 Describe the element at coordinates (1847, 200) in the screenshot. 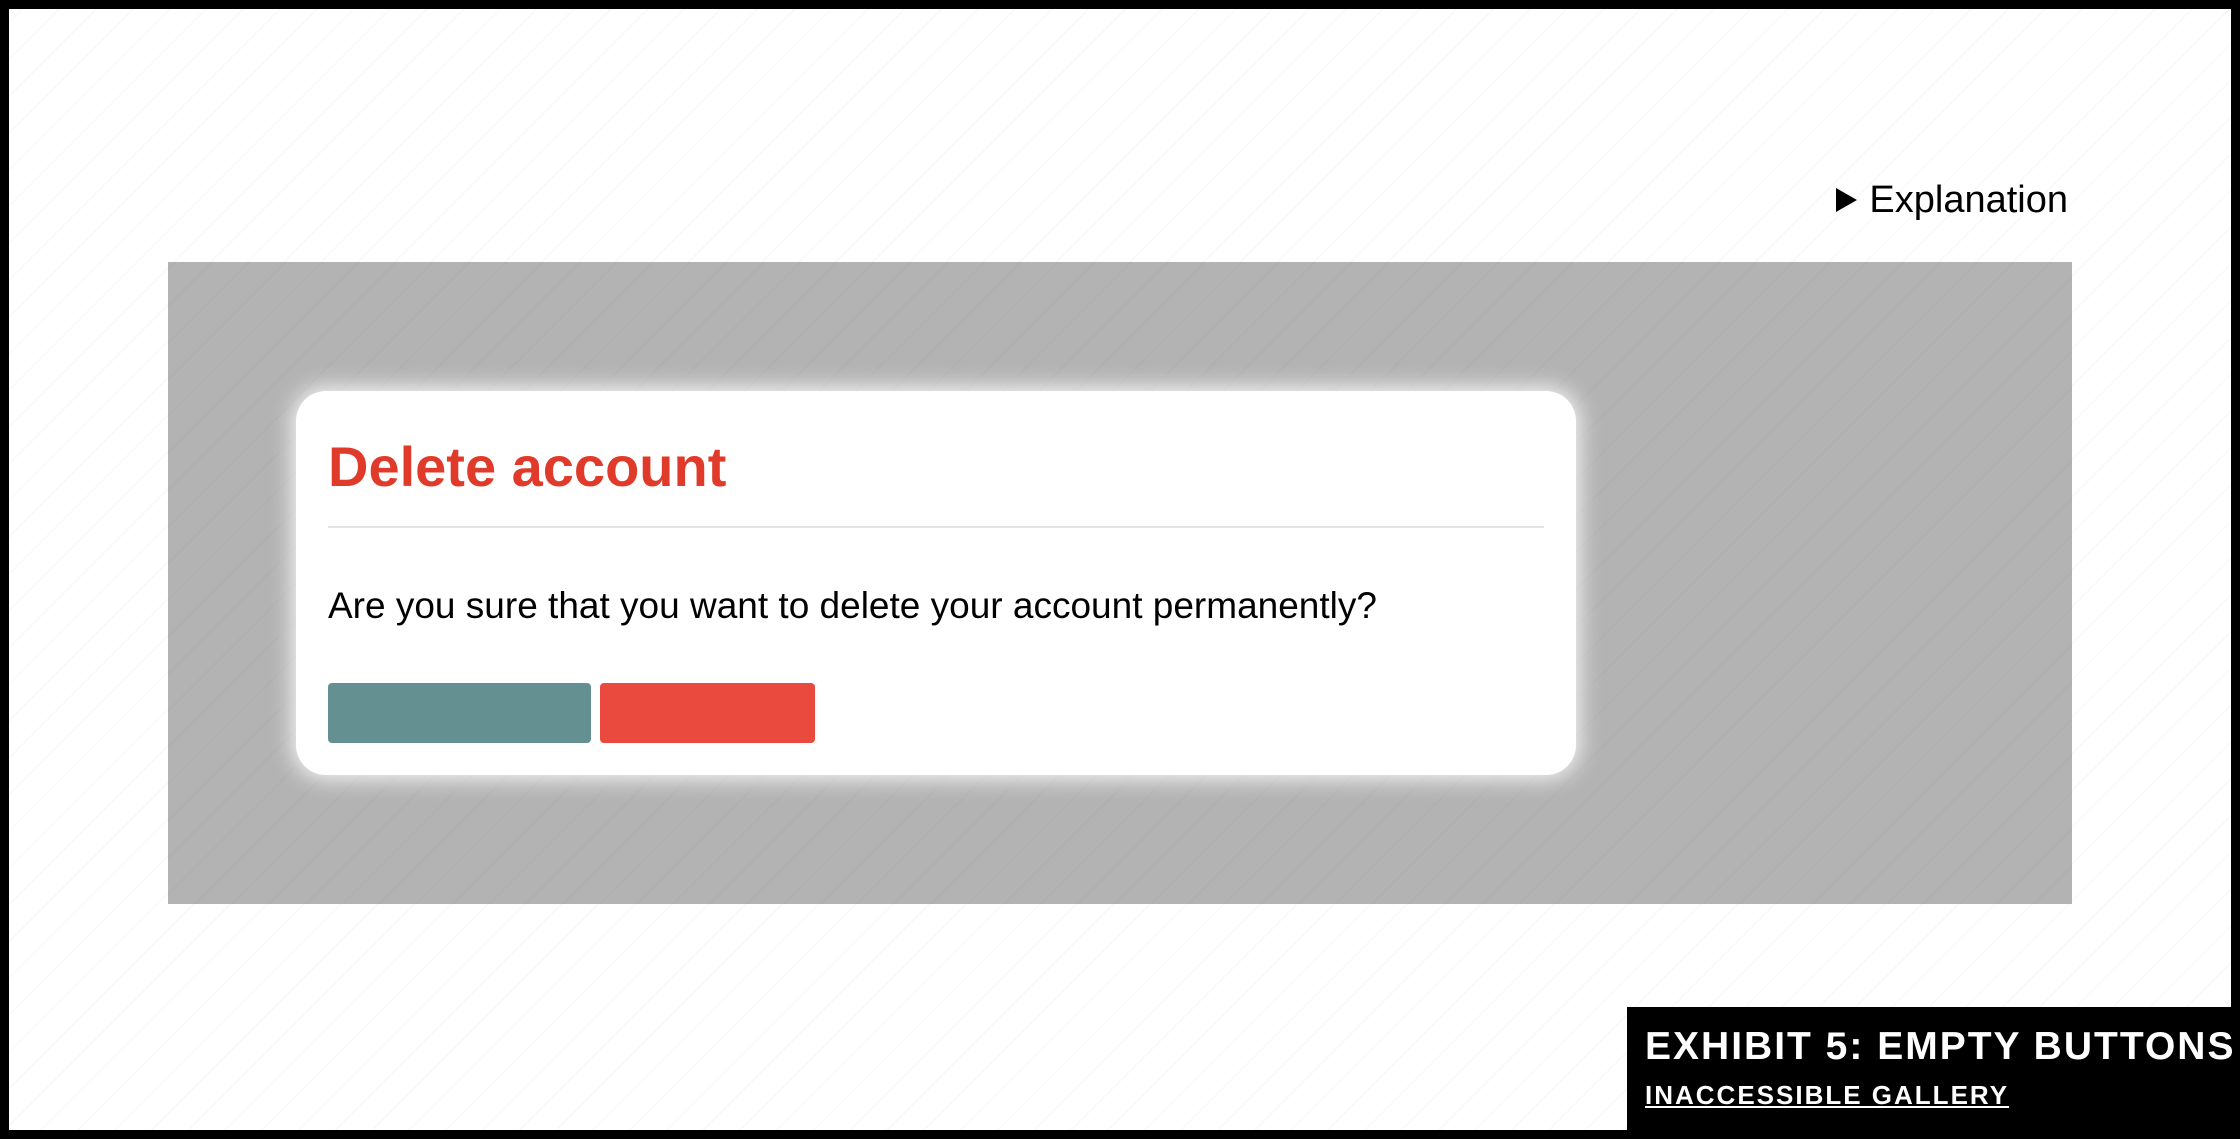

I see `triangle-right-icon` at that location.